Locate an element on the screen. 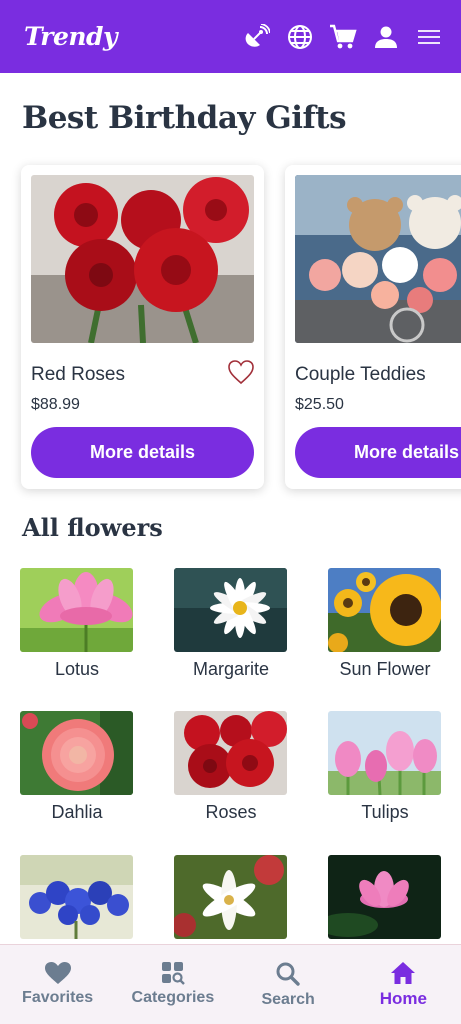  tulips-photo is located at coordinates (384, 753).